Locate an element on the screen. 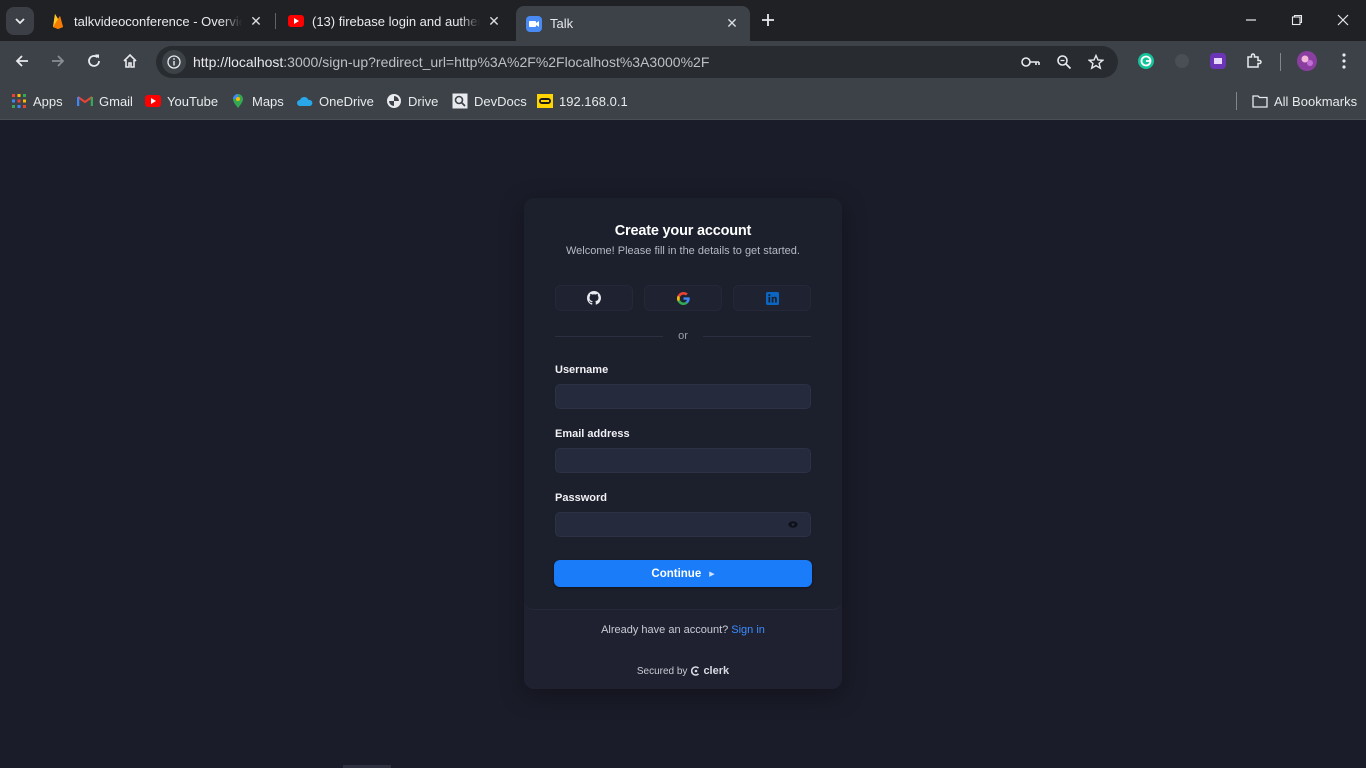 This screenshot has width=1366, height=768. clerk-logo-icon is located at coordinates (695, 671).